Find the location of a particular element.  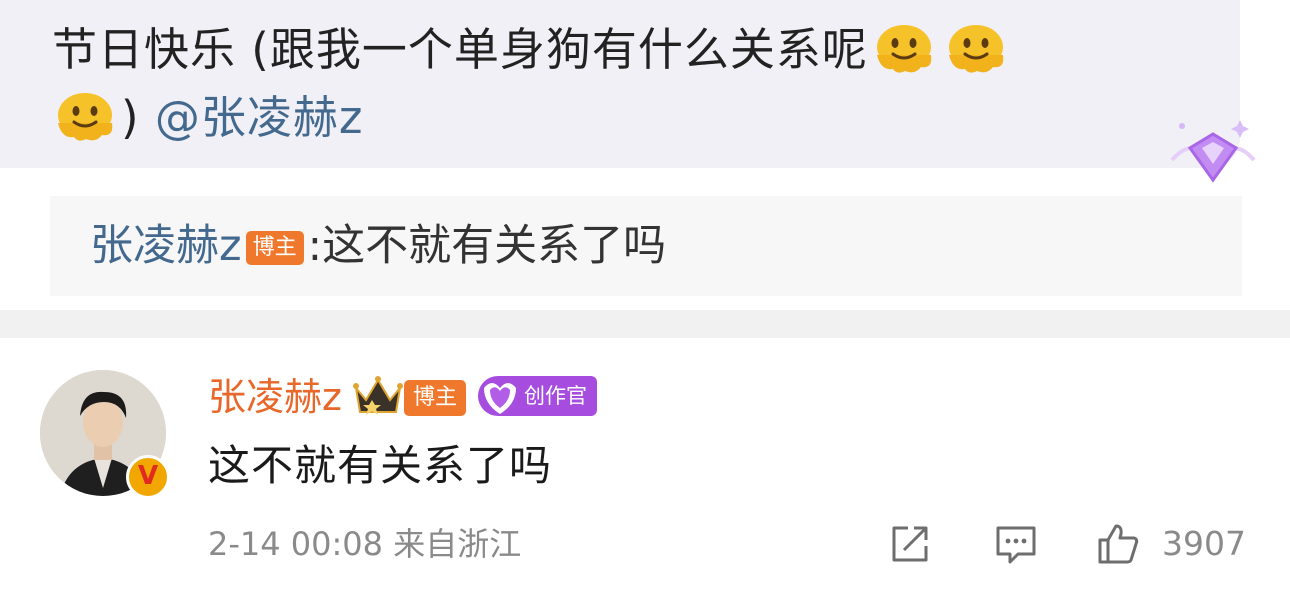

comment-text: 这不就有关系了吗 is located at coordinates (380, 465).